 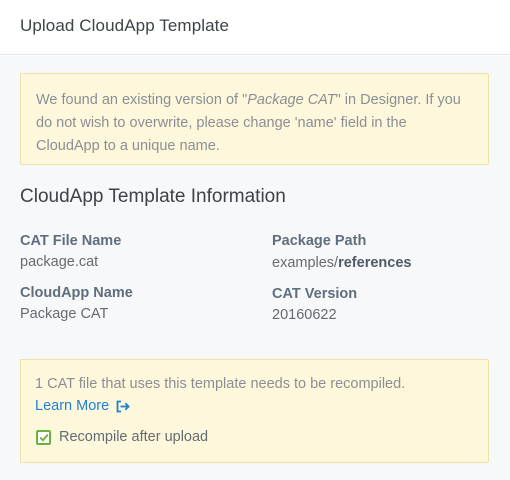 I want to click on recompile-checkbox, so click(x=43, y=437).